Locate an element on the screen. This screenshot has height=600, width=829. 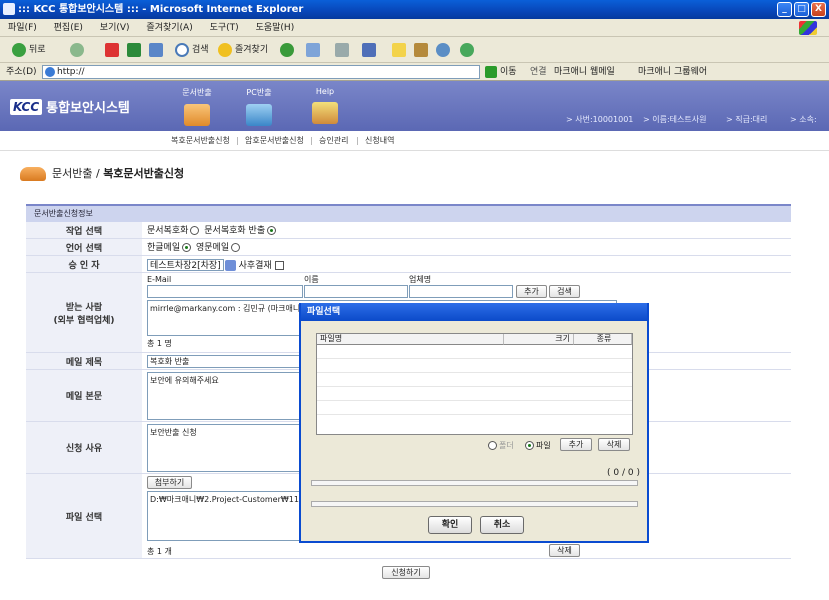
history-button is located at coordinates (288, 50).